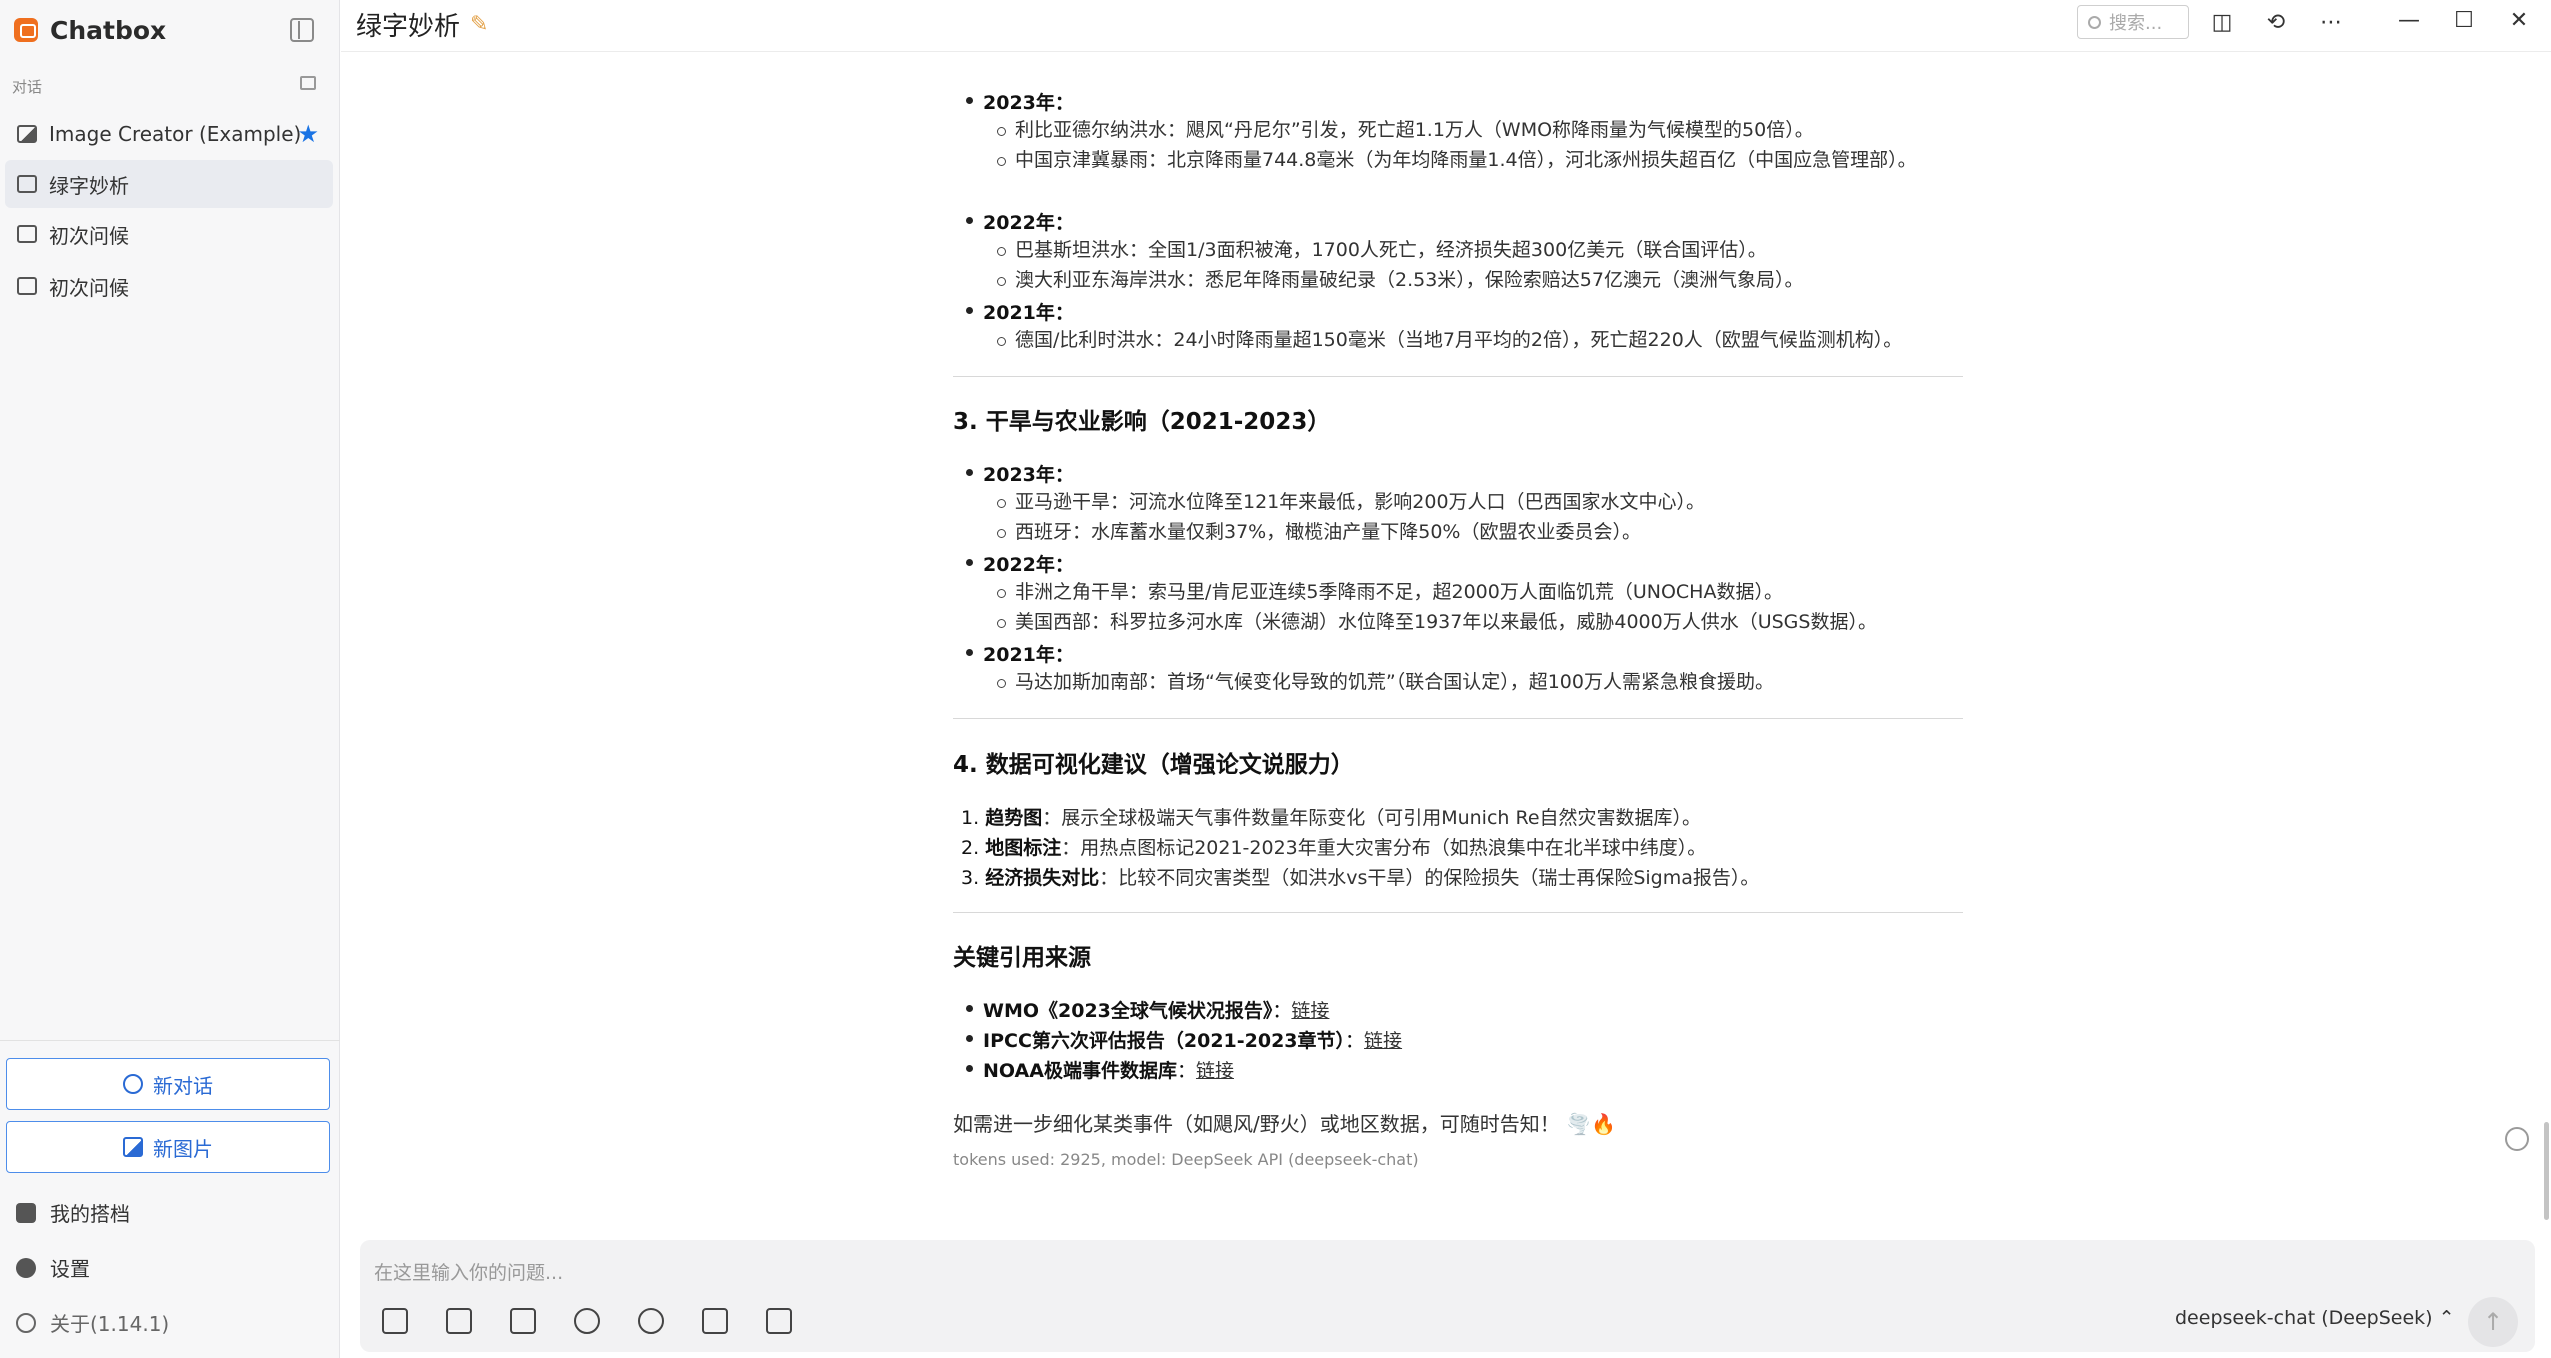 The width and height of the screenshot is (2551, 1358). What do you see at coordinates (715, 1321) in the screenshot?
I see `tools-icon` at bounding box center [715, 1321].